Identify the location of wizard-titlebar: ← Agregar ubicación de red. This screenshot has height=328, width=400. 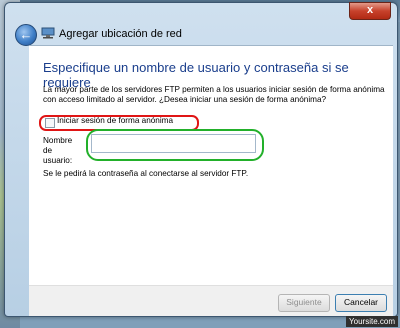
(201, 34).